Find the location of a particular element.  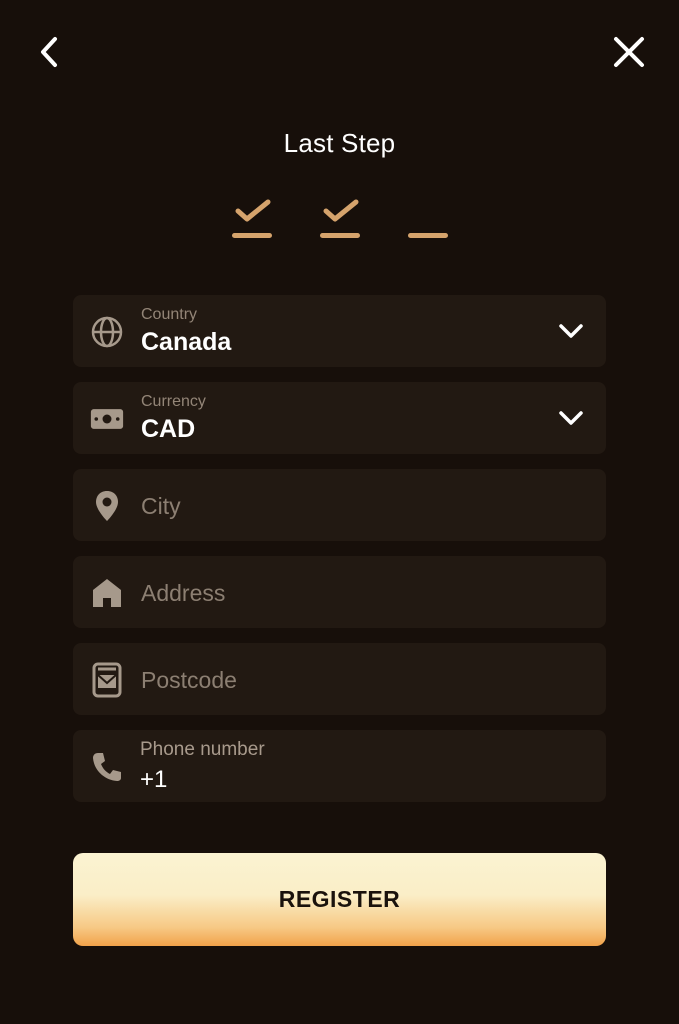

chevron-left-icon is located at coordinates (49, 52).